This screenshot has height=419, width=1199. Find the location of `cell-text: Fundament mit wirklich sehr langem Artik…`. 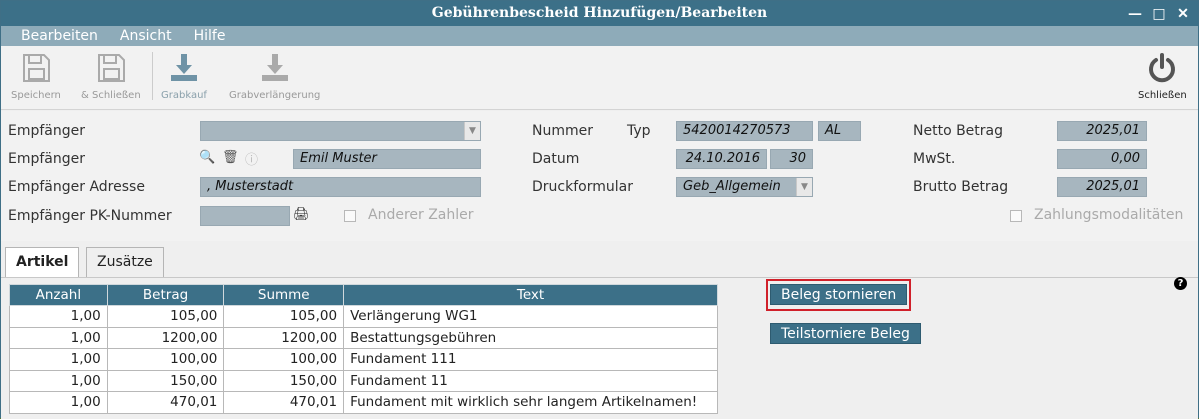

cell-text: Fundament mit wirklich sehr langem Artik… is located at coordinates (530, 402).